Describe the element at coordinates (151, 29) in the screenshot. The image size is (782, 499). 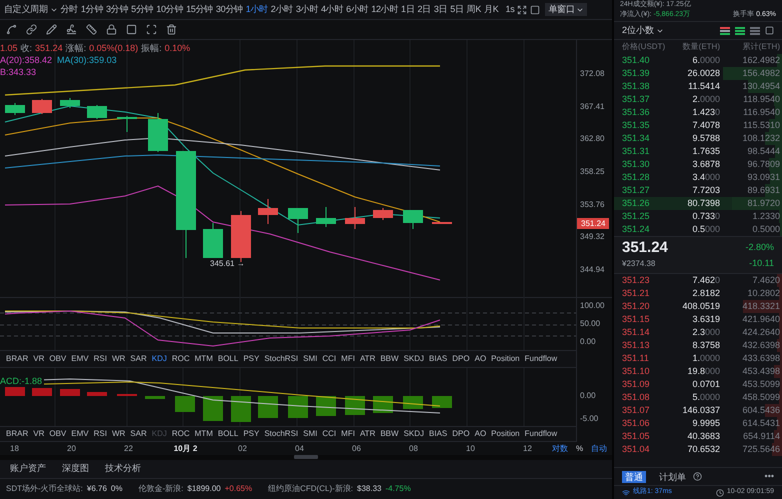
I see `scan-icon` at that location.